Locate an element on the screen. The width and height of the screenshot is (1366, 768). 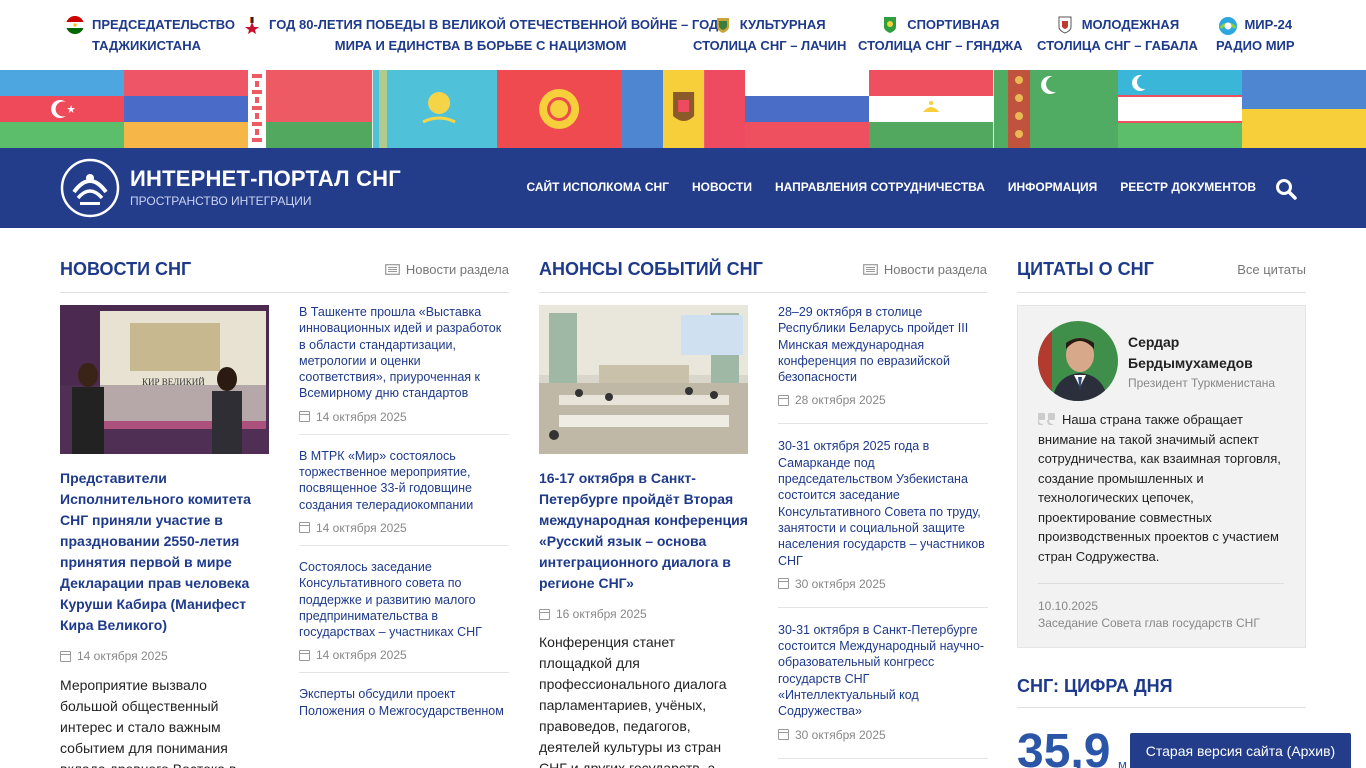
digit-of-day-unit: м is located at coordinates (1122, 762).